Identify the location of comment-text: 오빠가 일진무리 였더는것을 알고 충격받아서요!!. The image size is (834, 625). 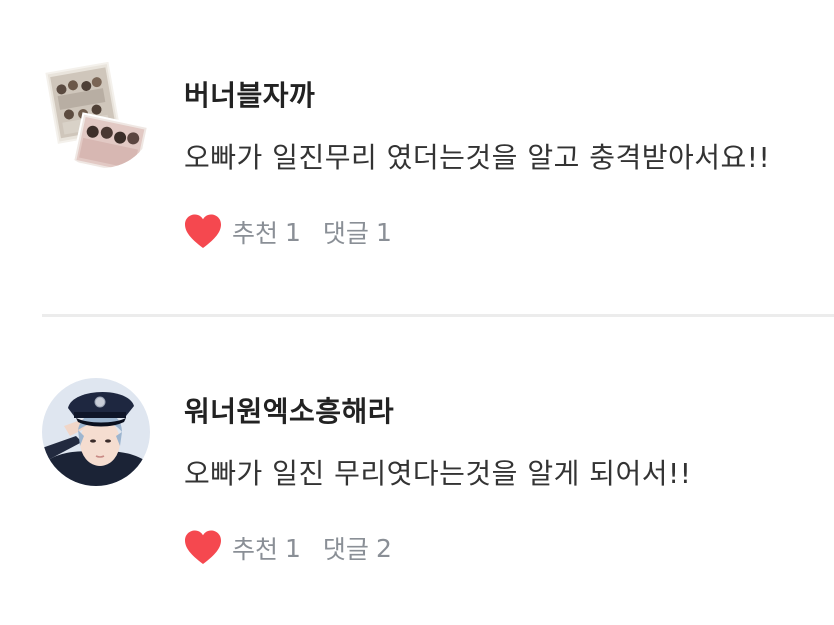
(477, 157).